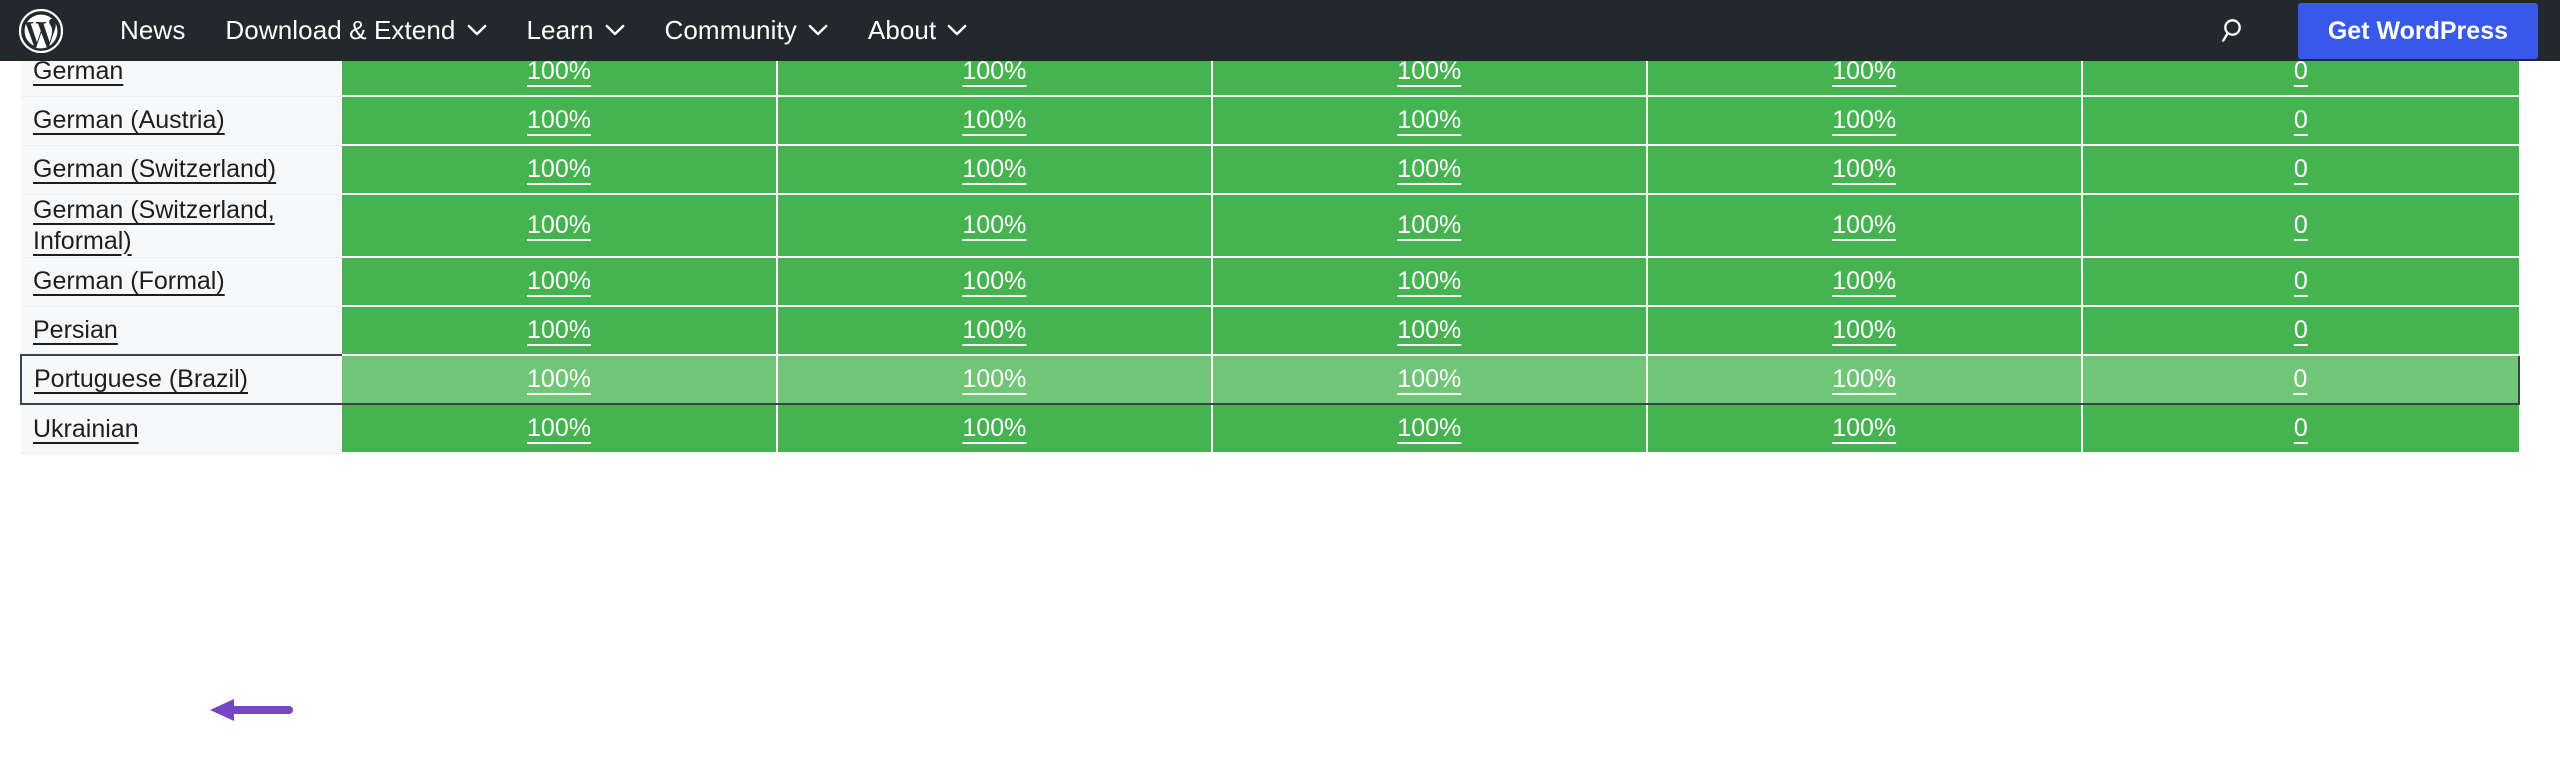 Image resolution: width=2560 pixels, height=757 pixels. What do you see at coordinates (154, 225) in the screenshot?
I see `locale-name-link: German (Switzerland, Informal)` at bounding box center [154, 225].